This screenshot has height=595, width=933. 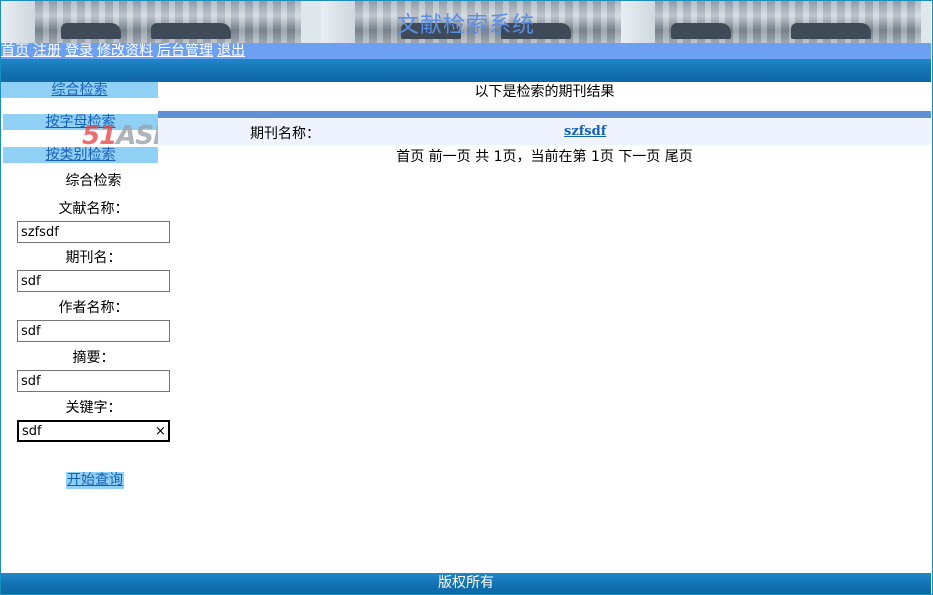 I want to click on nav-login-link: 登录, so click(x=79, y=51).